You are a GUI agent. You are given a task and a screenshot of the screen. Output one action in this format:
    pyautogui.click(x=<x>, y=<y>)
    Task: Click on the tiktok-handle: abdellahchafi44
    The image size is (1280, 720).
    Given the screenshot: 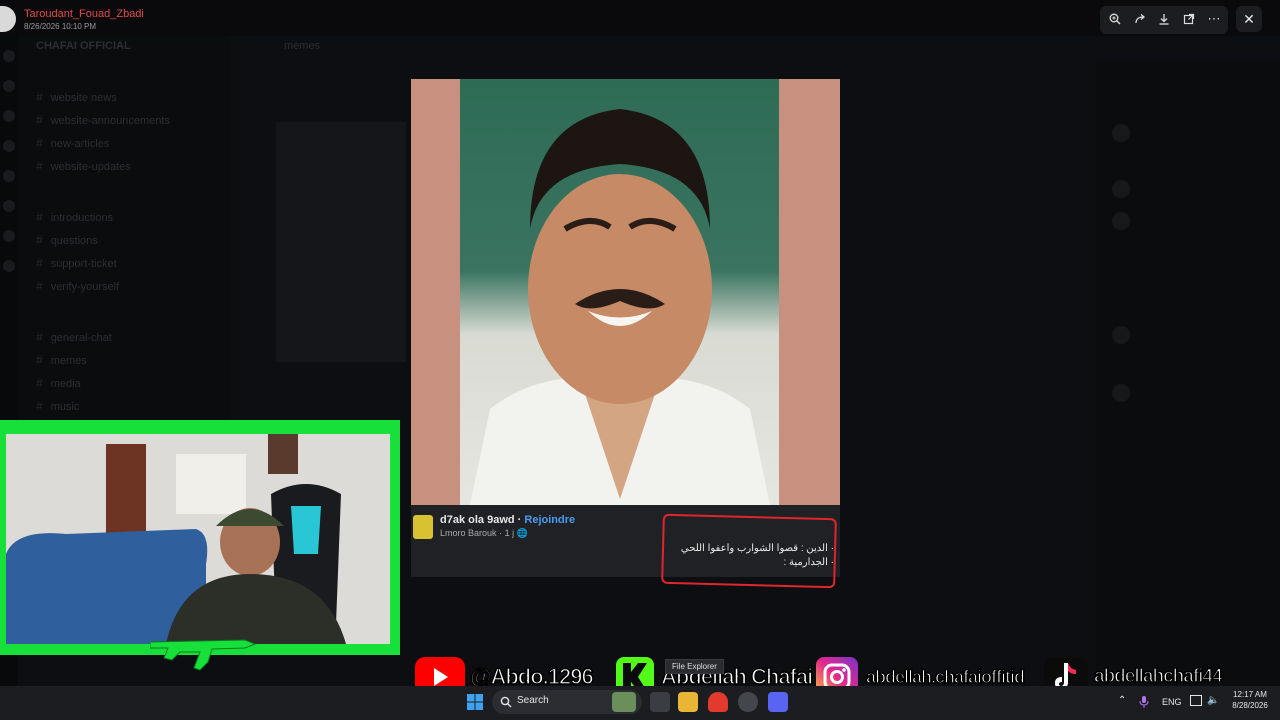 What is the action you would take?
    pyautogui.click(x=1158, y=676)
    